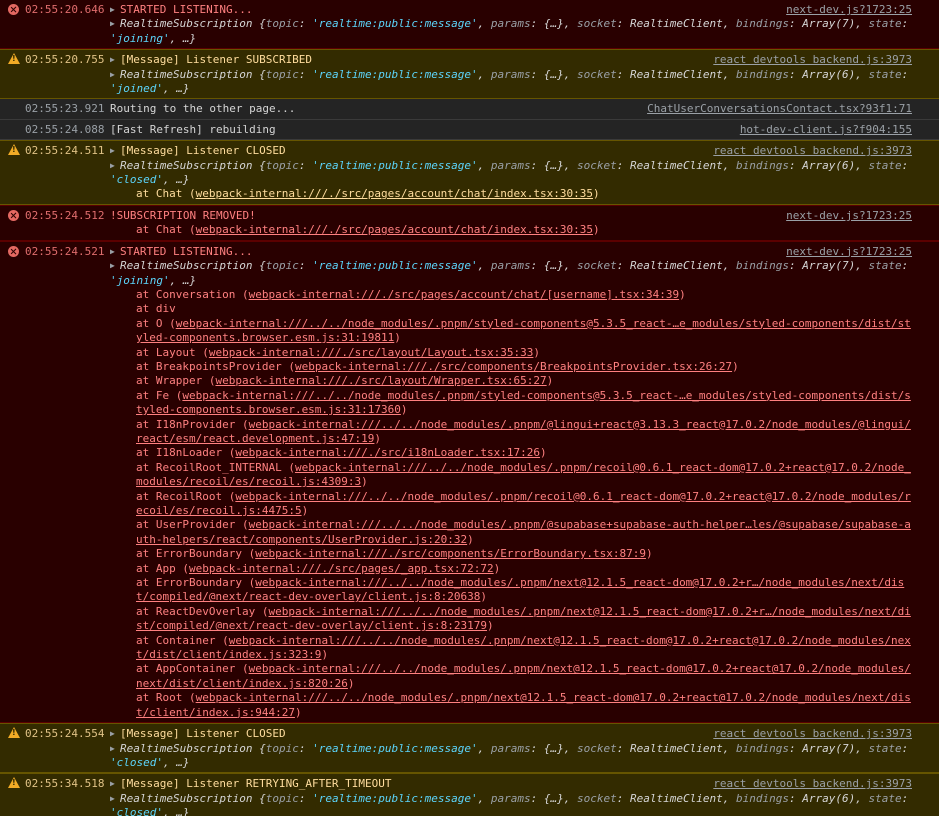 This screenshot has height=816, width=939. I want to click on stack-frame-function: Root, so click(169, 698).